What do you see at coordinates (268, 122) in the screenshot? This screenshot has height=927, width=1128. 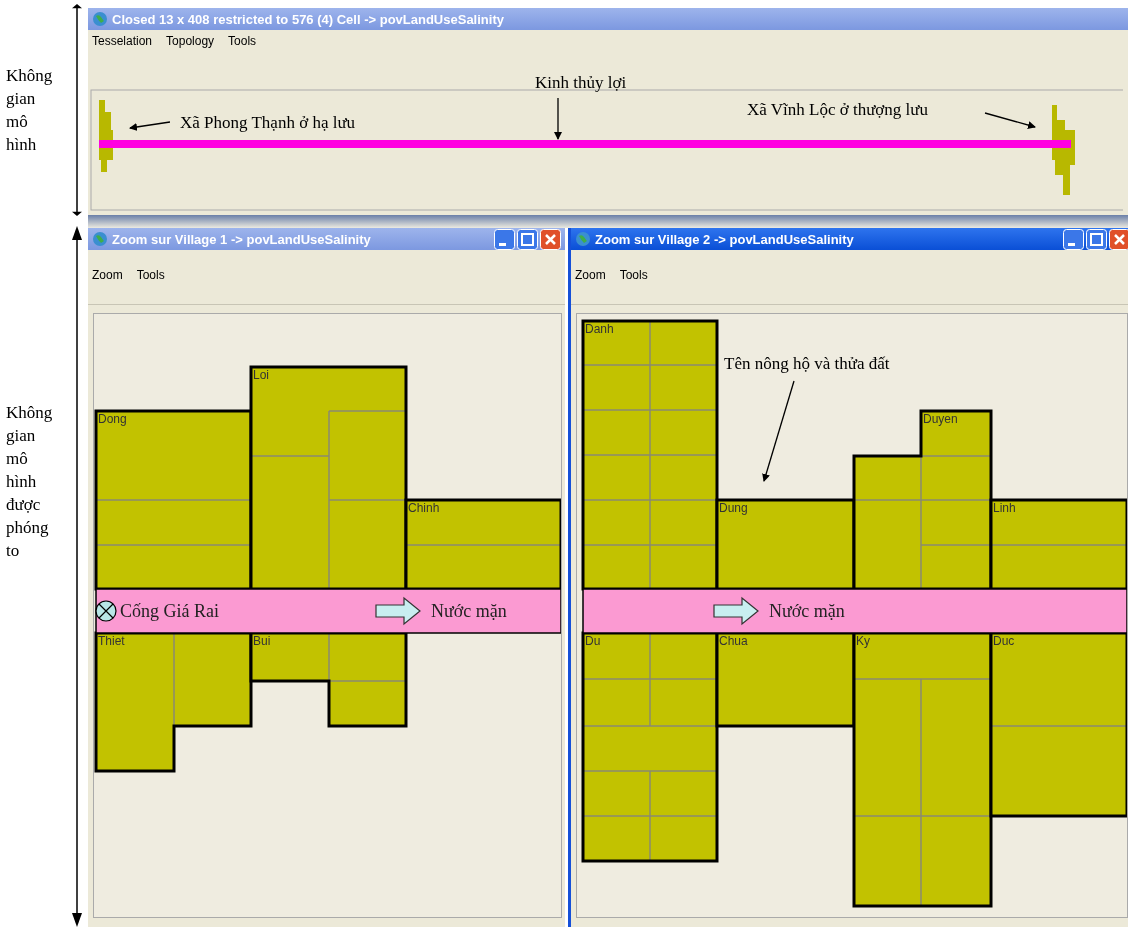 I see `annotation-label: Xã Phong Thạnh ở hạ lưu` at bounding box center [268, 122].